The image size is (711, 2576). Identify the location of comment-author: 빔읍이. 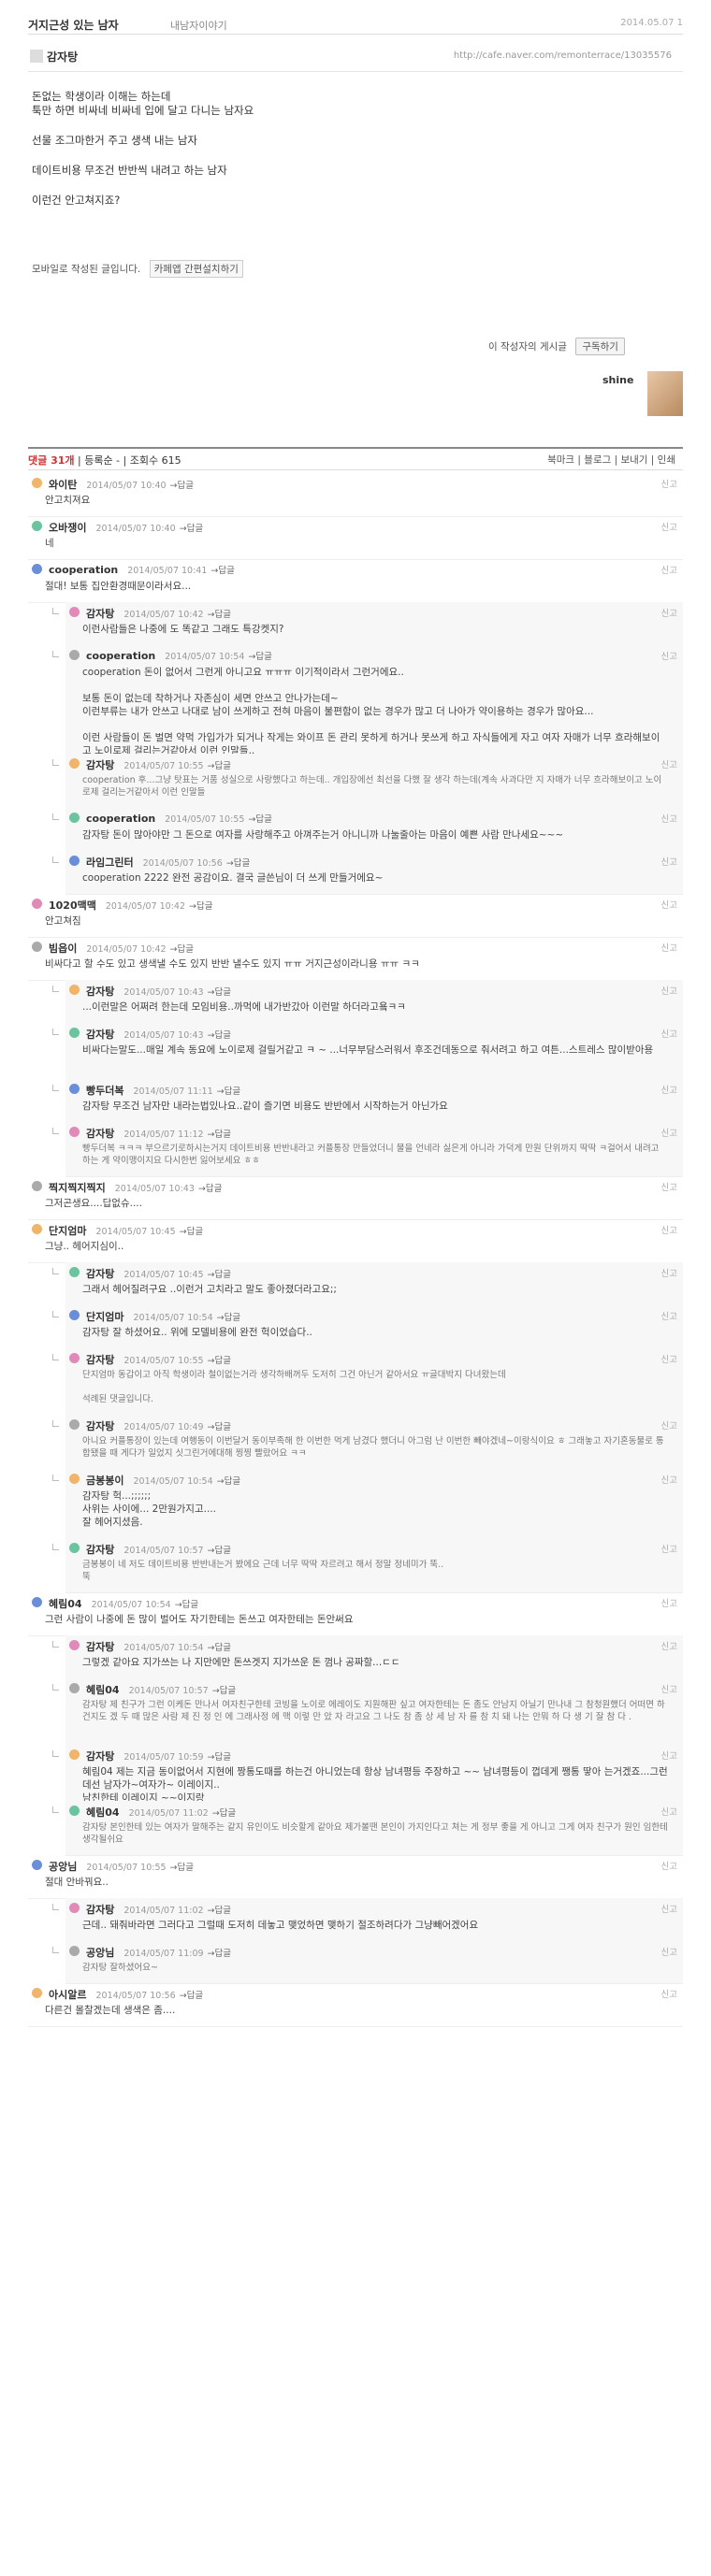
(63, 949).